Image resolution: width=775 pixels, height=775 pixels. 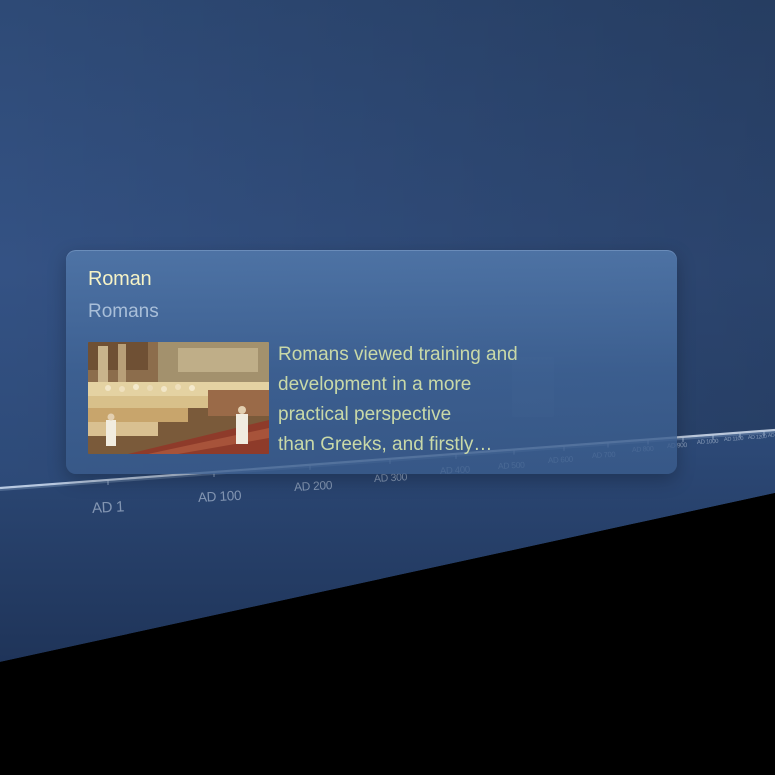 I want to click on event-title: Roman, so click(x=120, y=279).